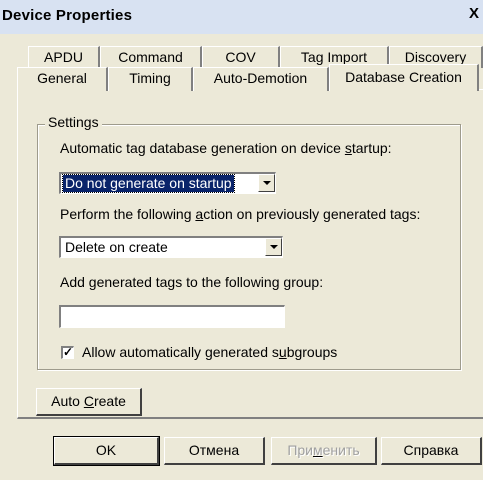 The image size is (483, 480). What do you see at coordinates (476, 16) in the screenshot?
I see `close-button: X` at bounding box center [476, 16].